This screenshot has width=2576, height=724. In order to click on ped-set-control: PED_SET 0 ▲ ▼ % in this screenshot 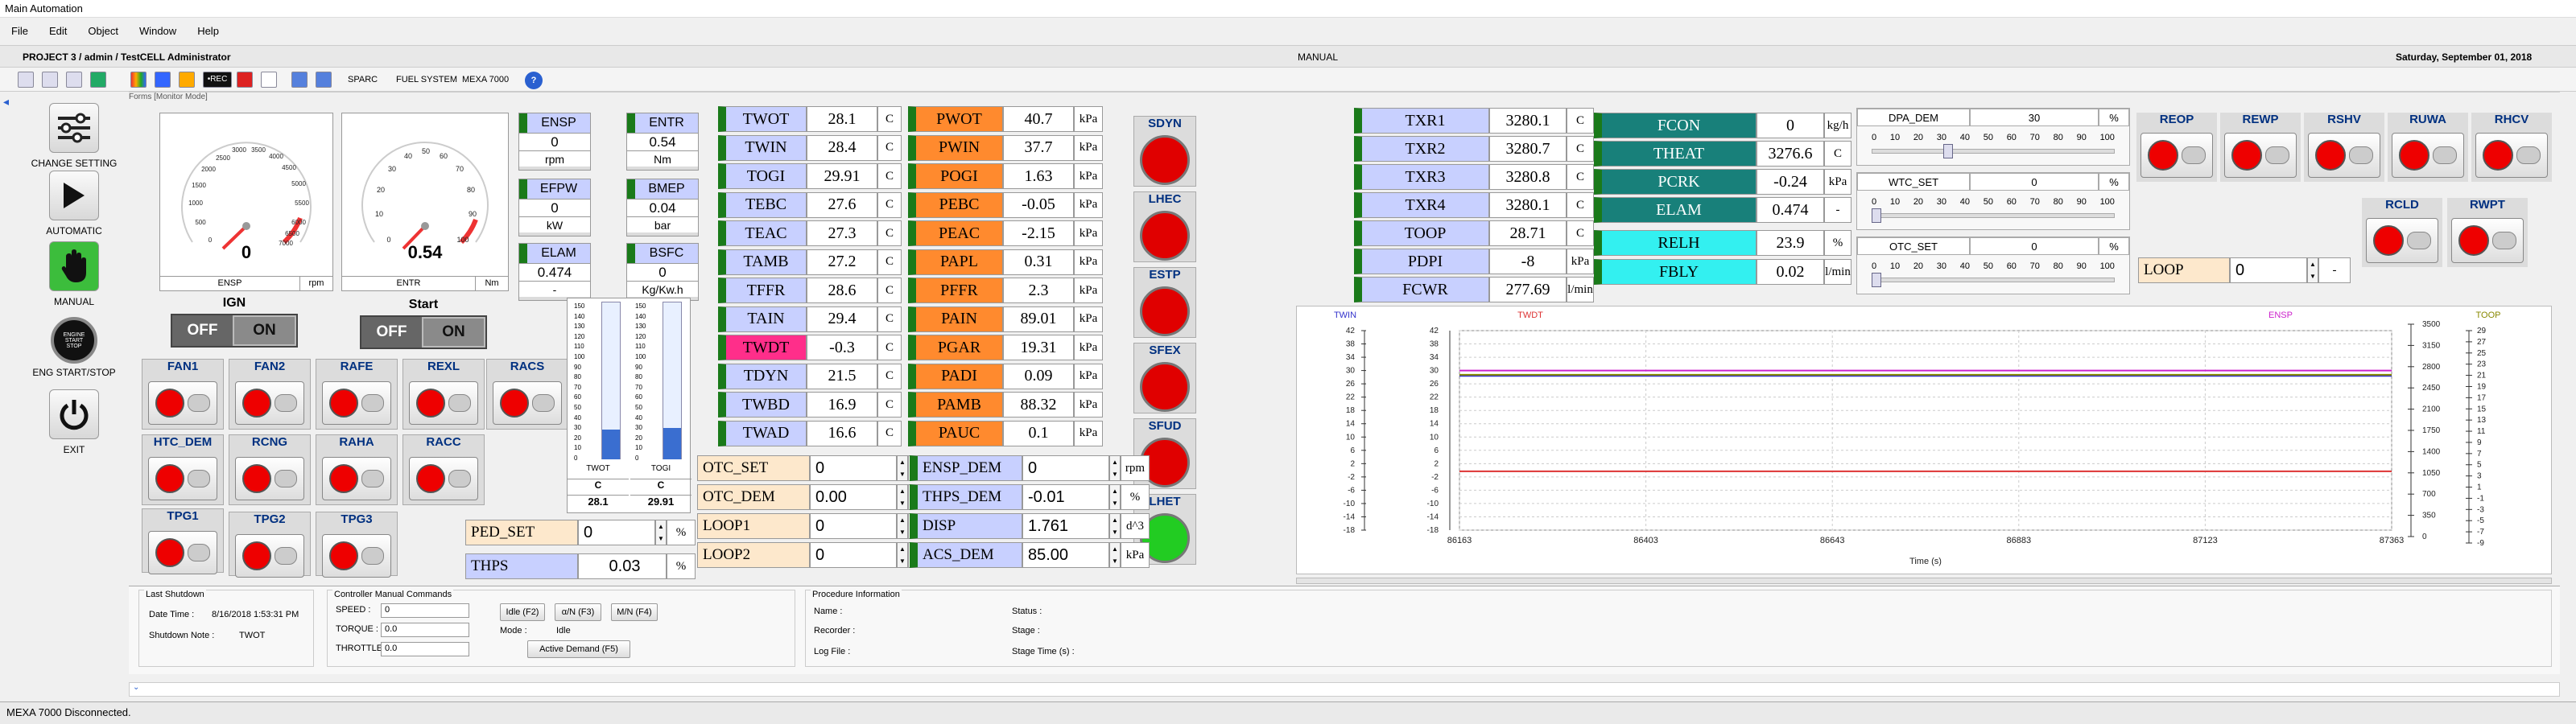, I will do `click(580, 532)`.